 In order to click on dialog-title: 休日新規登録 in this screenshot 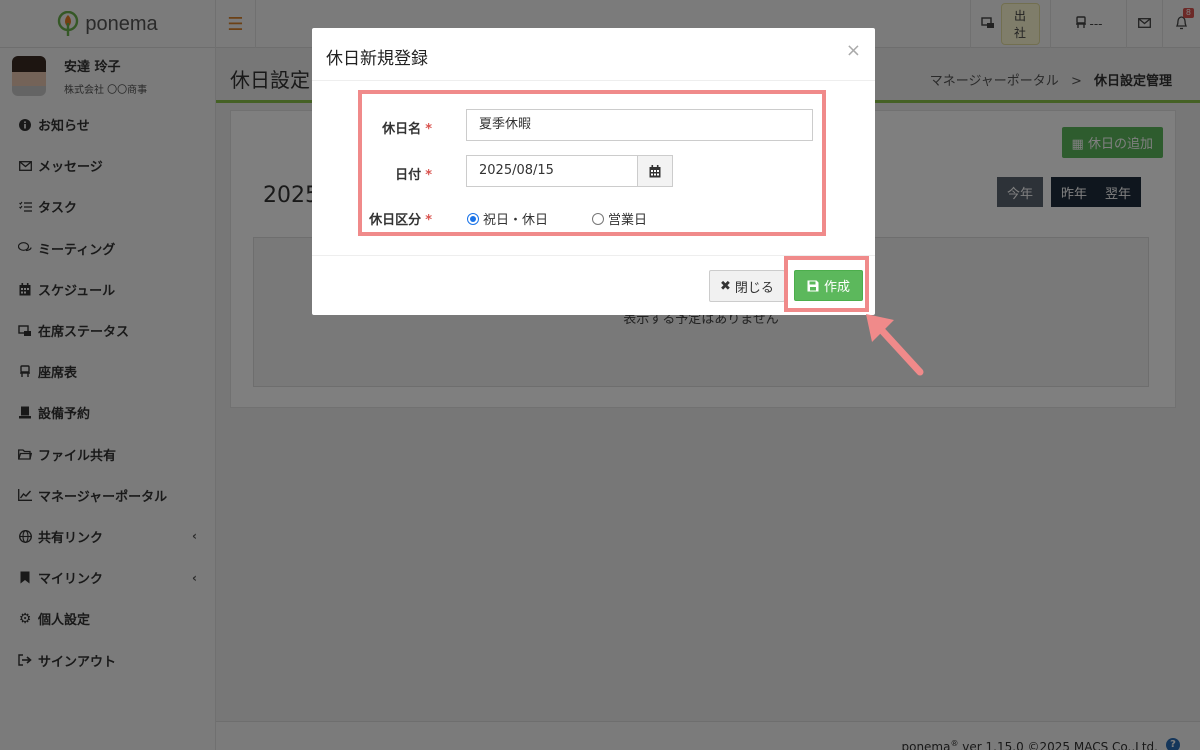, I will do `click(377, 59)`.